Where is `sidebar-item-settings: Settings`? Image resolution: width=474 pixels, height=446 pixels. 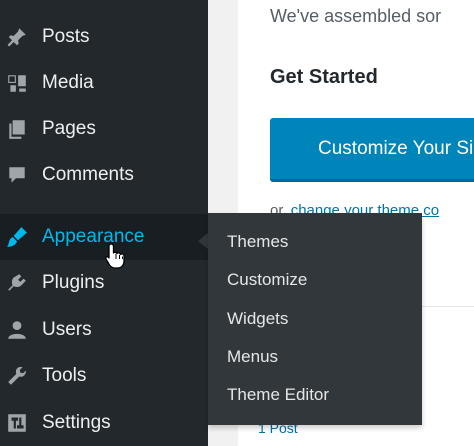 sidebar-item-settings: Settings is located at coordinates (104, 423).